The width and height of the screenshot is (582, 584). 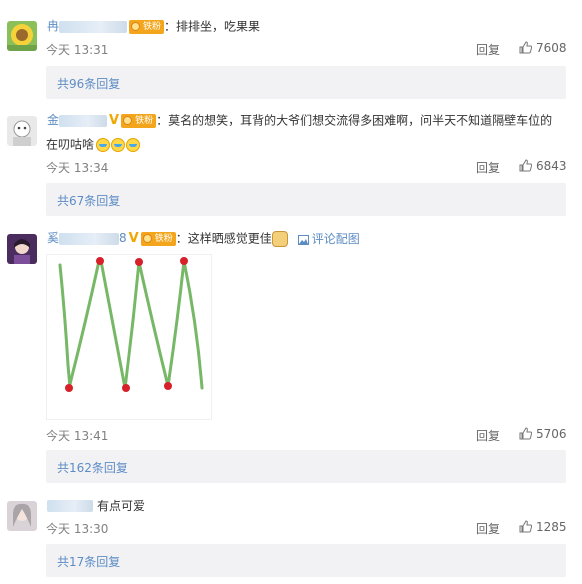 What do you see at coordinates (70, 144) in the screenshot?
I see `comment-text: 在叨咕啥` at bounding box center [70, 144].